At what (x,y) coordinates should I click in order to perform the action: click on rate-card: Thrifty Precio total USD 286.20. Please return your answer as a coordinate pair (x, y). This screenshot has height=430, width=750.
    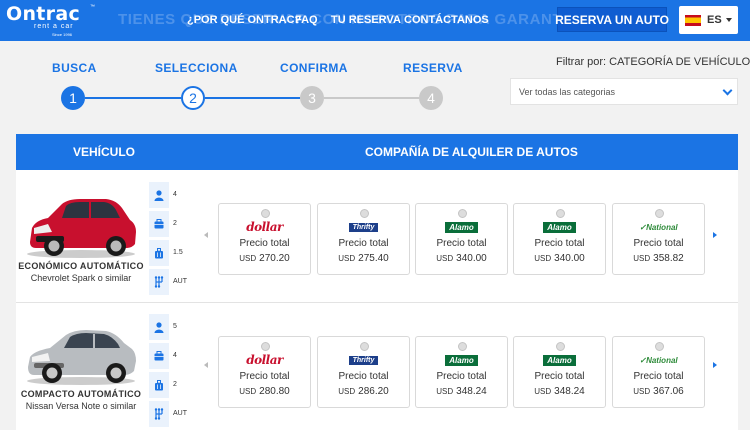
    Looking at the image, I should click on (363, 372).